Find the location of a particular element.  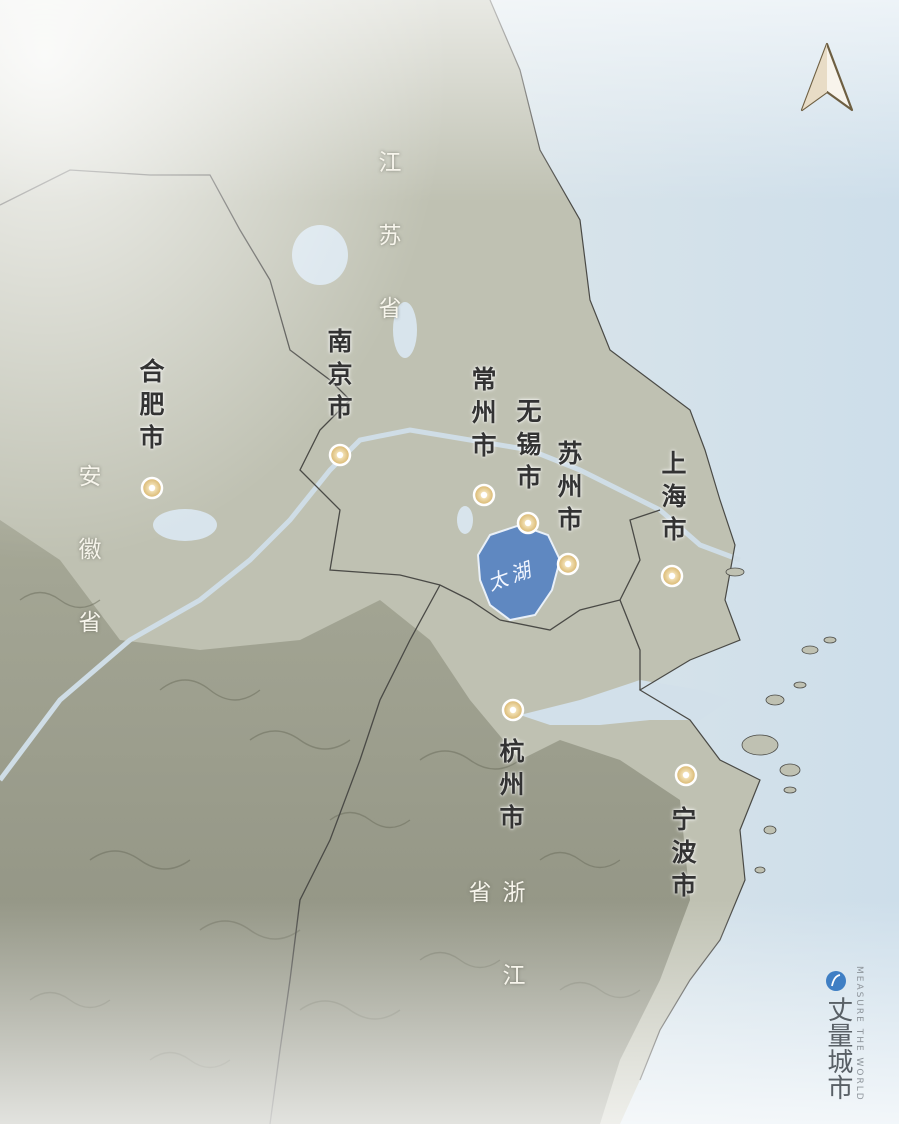

city-label-changzhou: 常州市 is located at coordinates (482, 415).